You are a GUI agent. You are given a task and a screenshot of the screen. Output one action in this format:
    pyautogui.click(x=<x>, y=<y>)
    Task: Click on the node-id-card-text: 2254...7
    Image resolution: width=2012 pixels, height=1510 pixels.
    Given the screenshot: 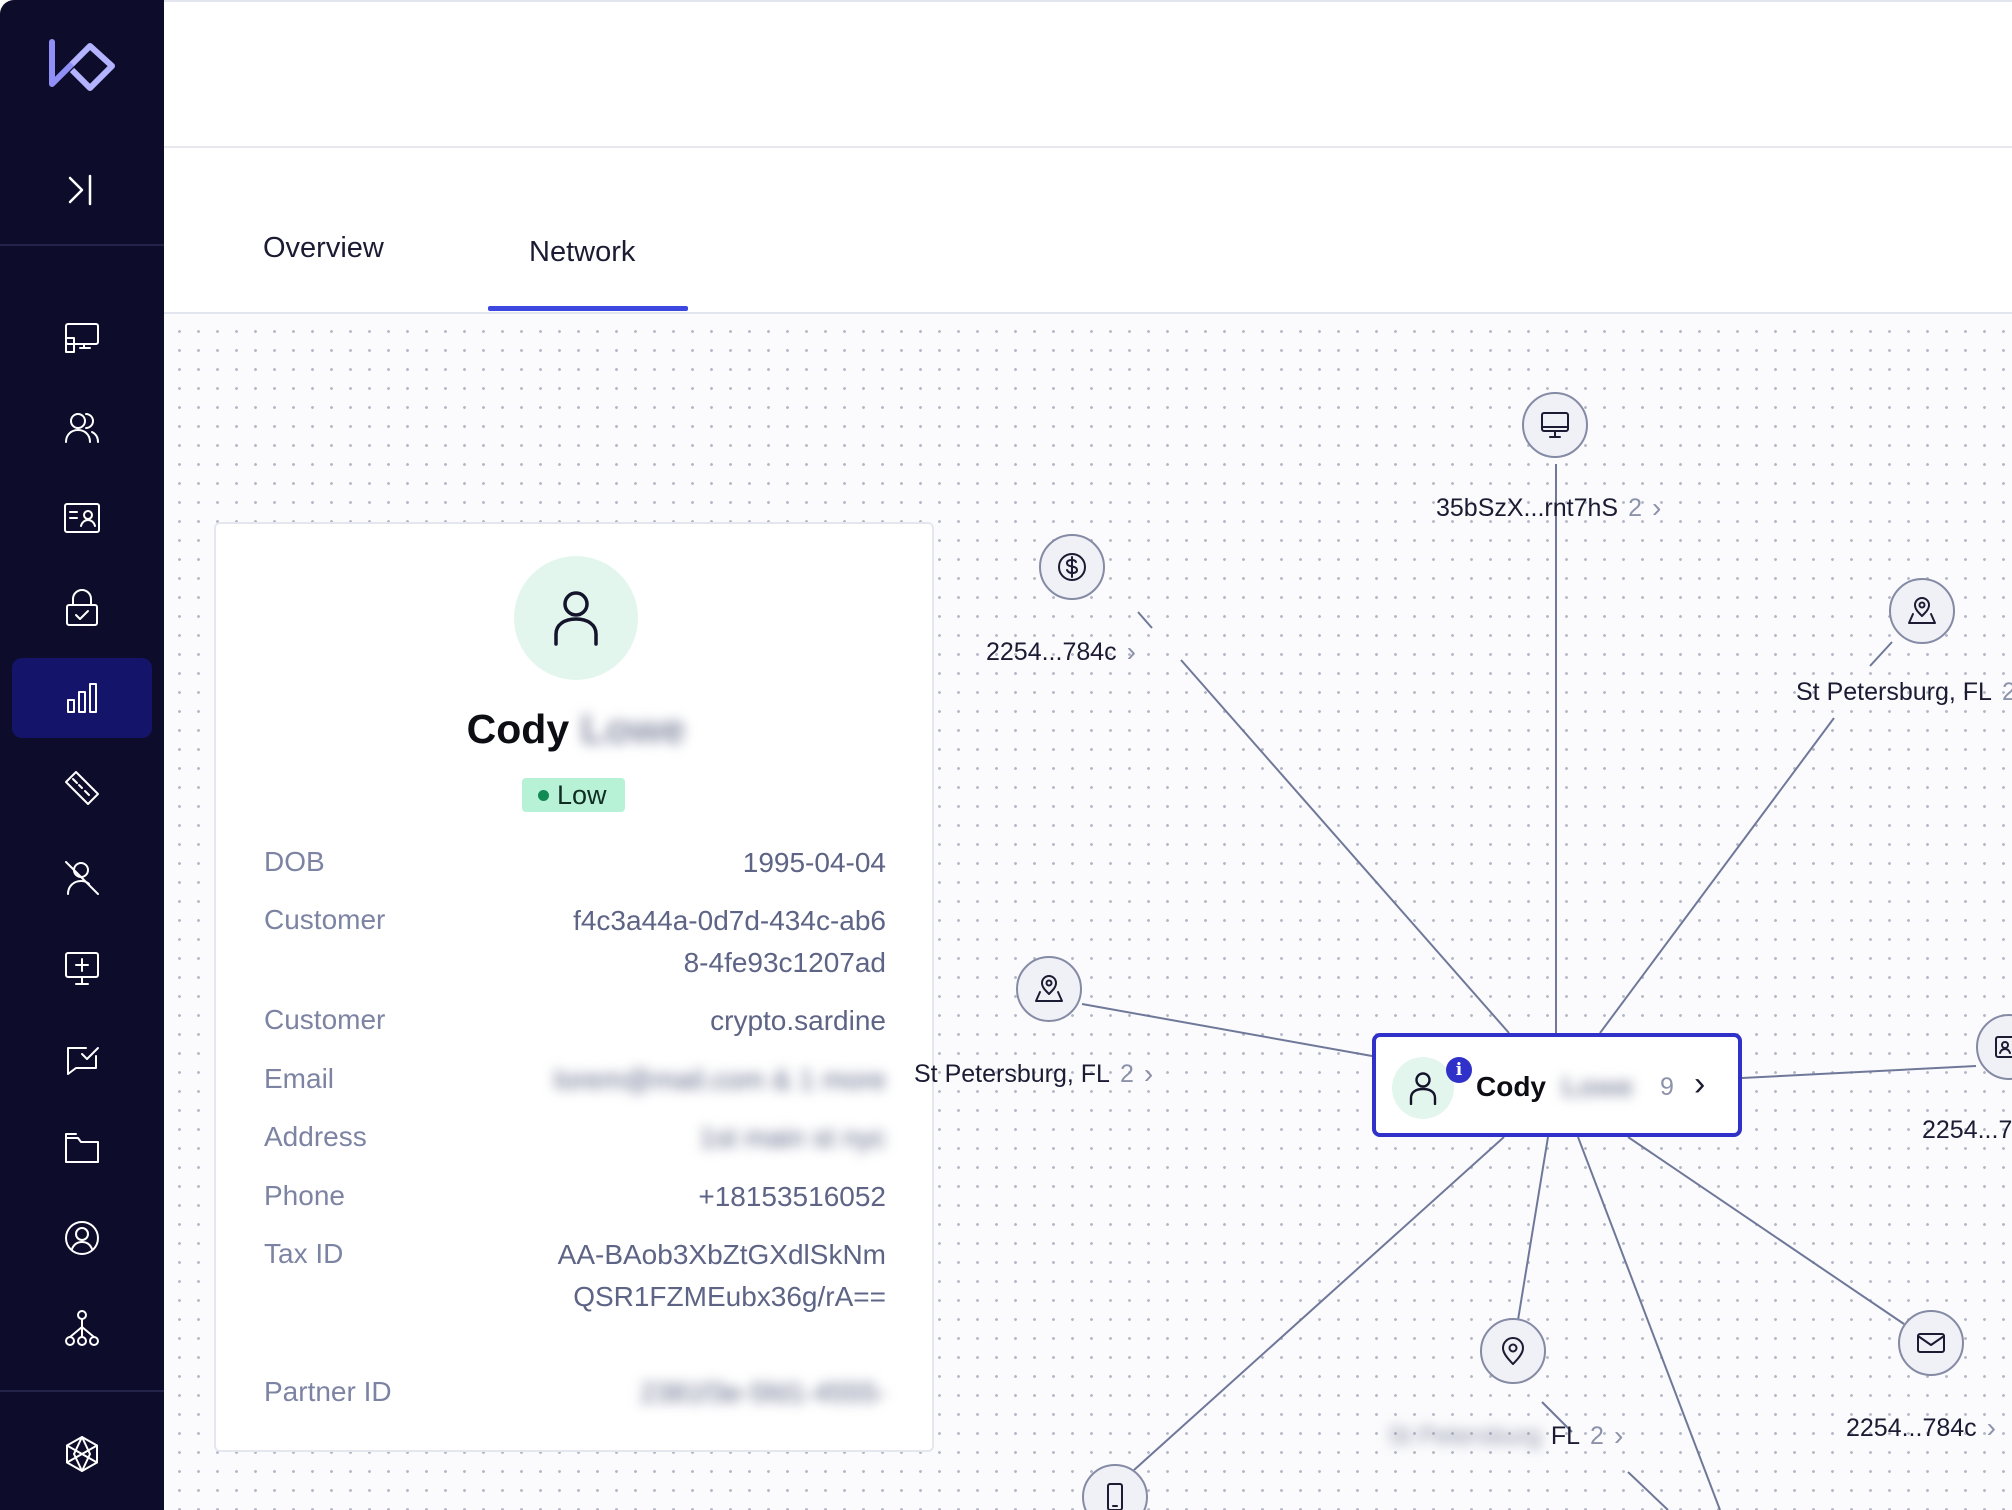 What is the action you would take?
    pyautogui.click(x=1967, y=1130)
    